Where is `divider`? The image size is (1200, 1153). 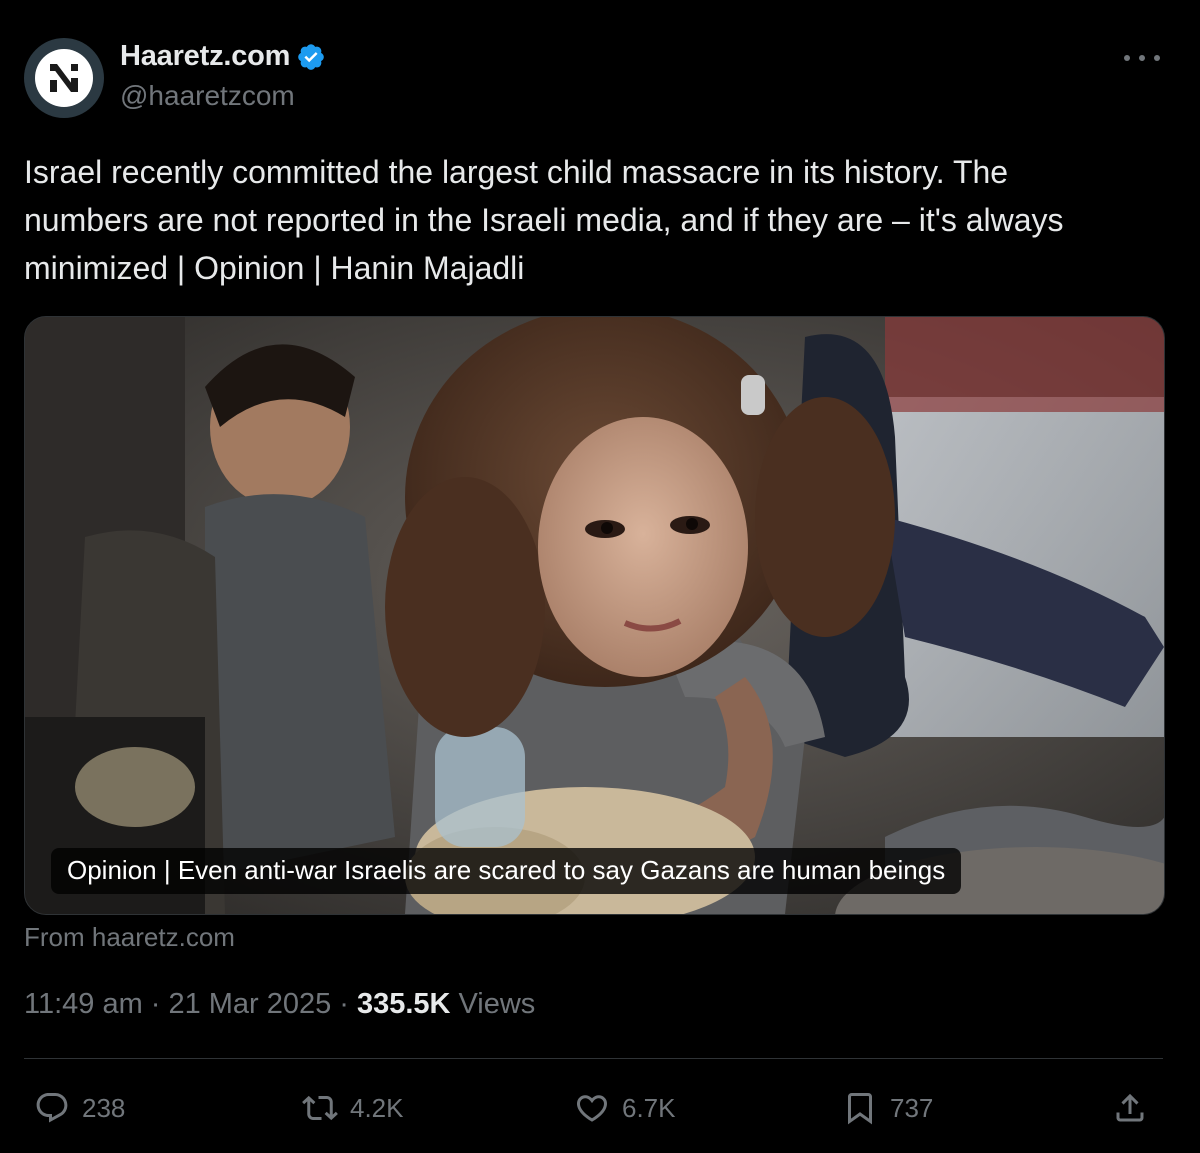 divider is located at coordinates (593, 1058).